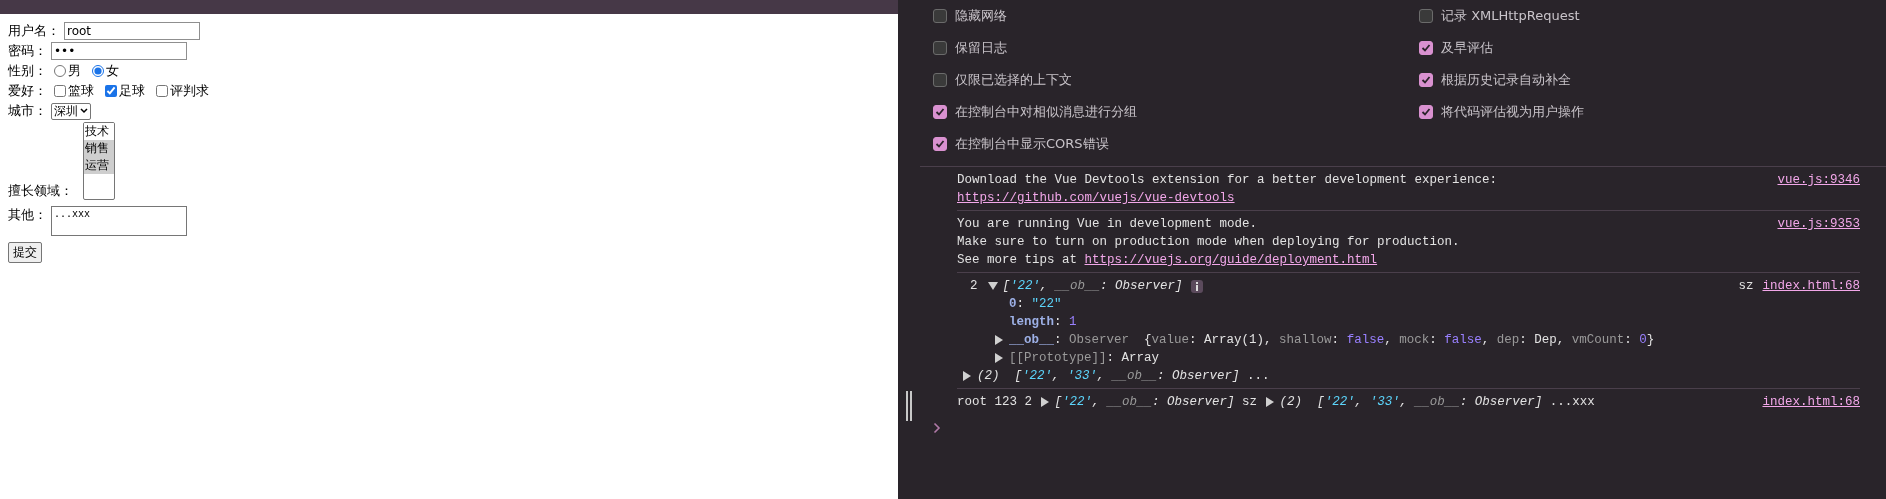 Image resolution: width=1886 pixels, height=499 pixels. What do you see at coordinates (1510, 16) in the screenshot?
I see `setting-label: 记录 XMLHttpRequest` at bounding box center [1510, 16].